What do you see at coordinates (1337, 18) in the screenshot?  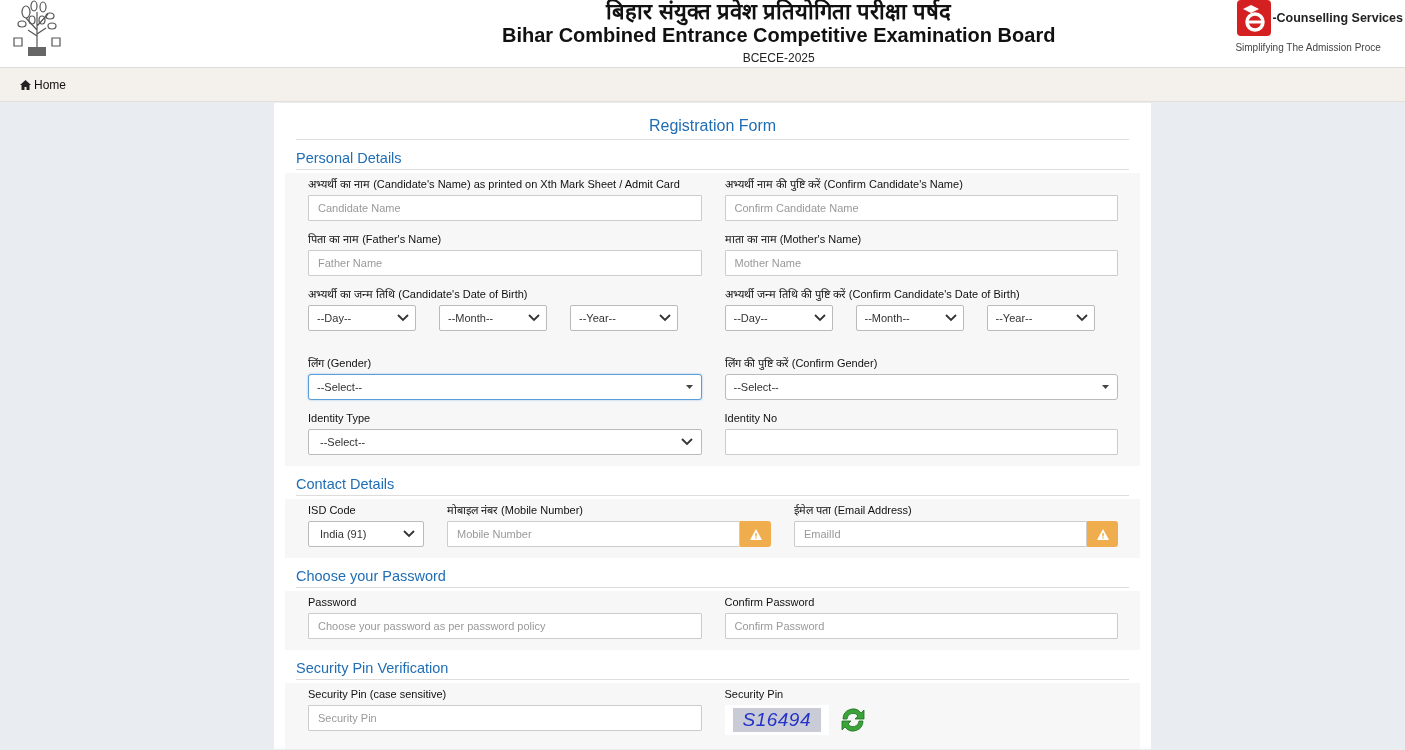 I see `brand-name: -Counselling Services` at bounding box center [1337, 18].